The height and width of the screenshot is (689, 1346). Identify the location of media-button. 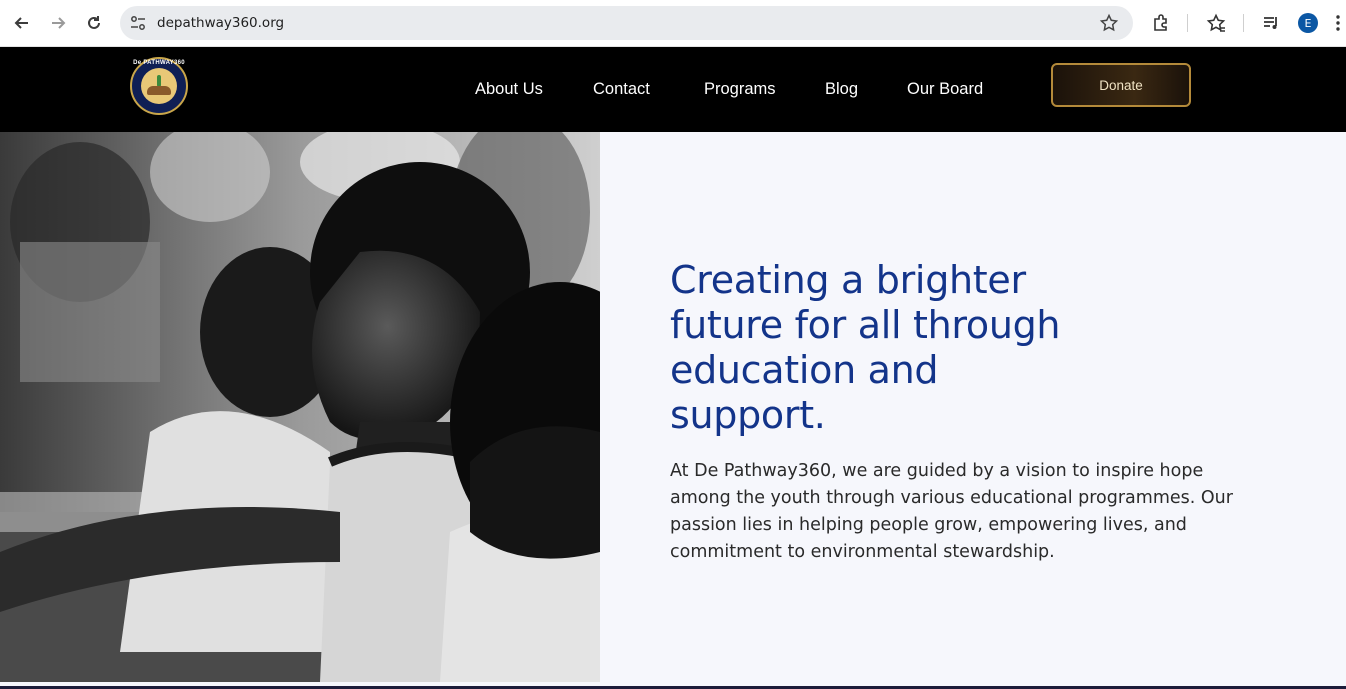
(1271, 23).